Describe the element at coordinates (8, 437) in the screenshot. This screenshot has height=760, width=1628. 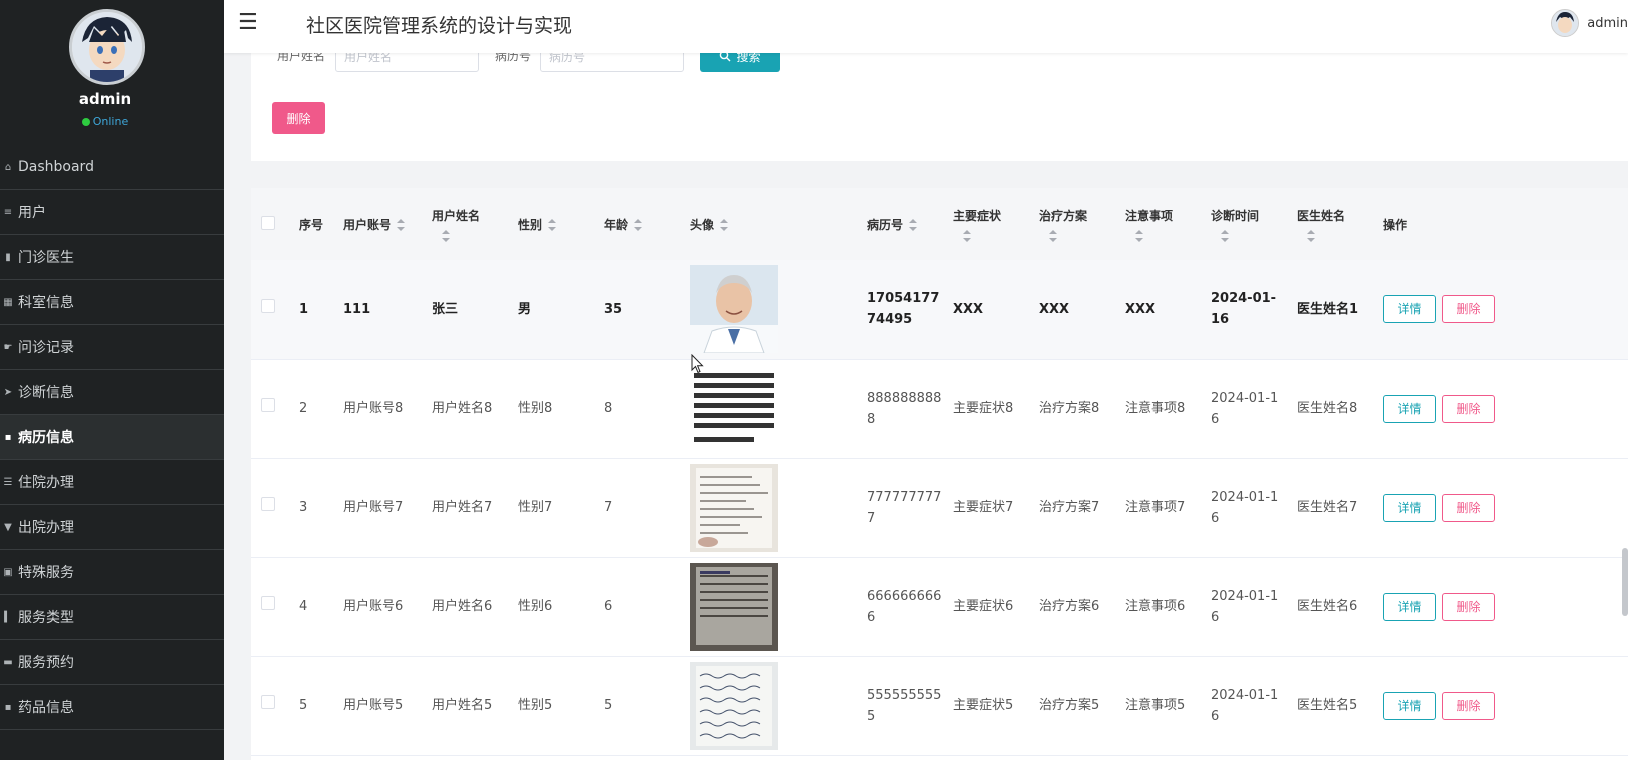
I see `apps-icon: ▪` at that location.